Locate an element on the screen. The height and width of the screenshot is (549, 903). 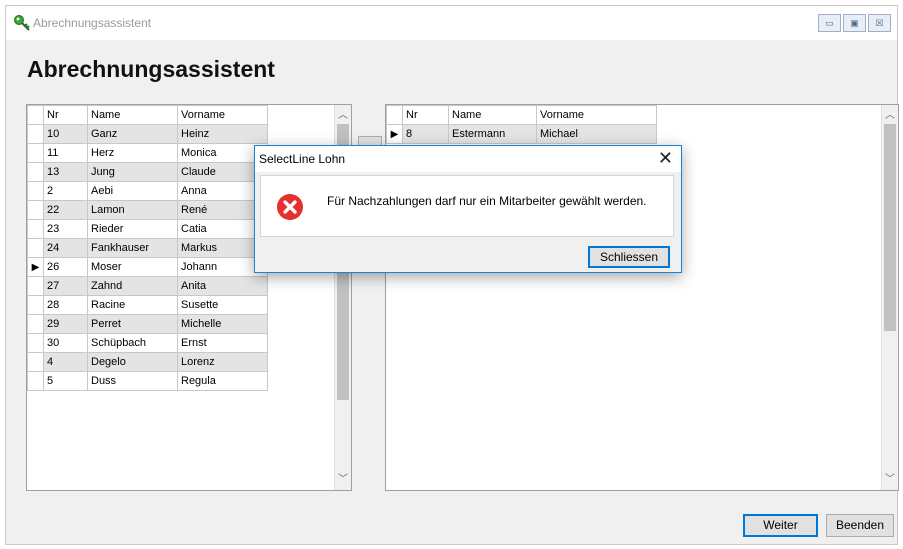
cell-nr: 29 is located at coordinates (65, 324).